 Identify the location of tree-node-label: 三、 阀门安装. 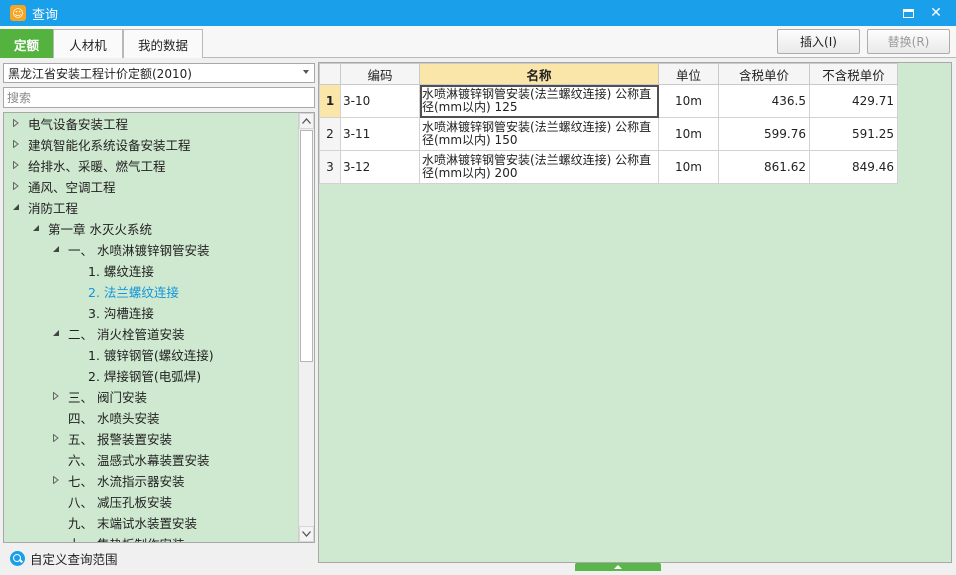
(107, 397).